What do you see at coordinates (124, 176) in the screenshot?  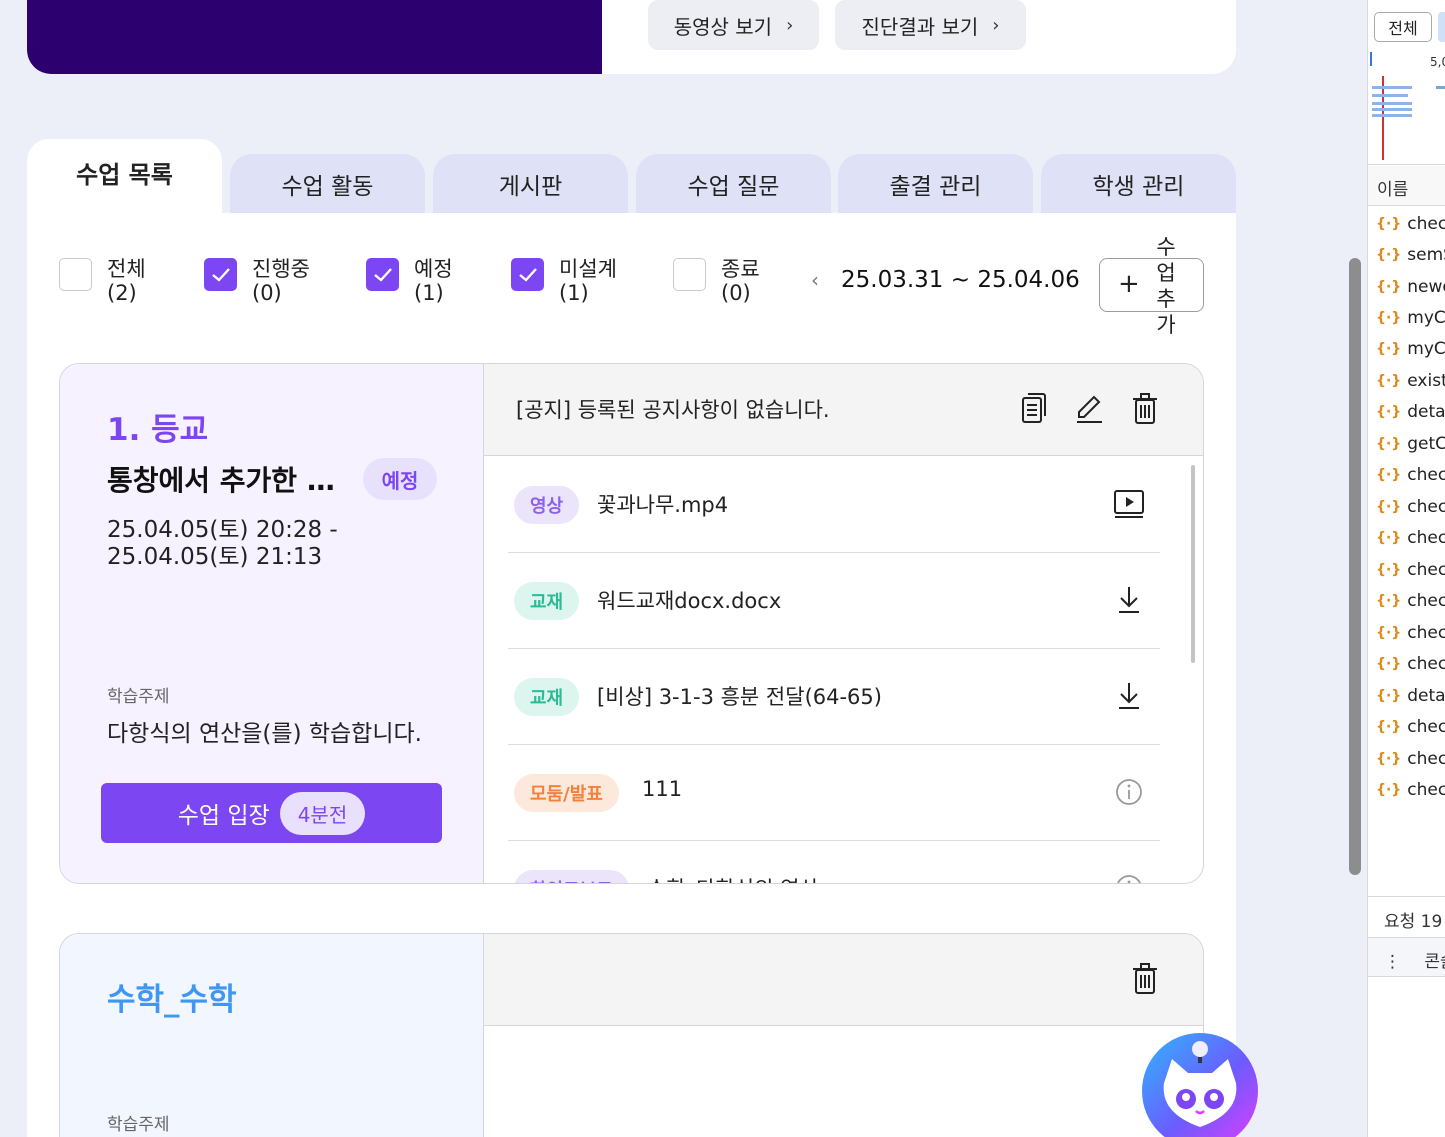 I see `tab-class-list: 수업 목록` at bounding box center [124, 176].